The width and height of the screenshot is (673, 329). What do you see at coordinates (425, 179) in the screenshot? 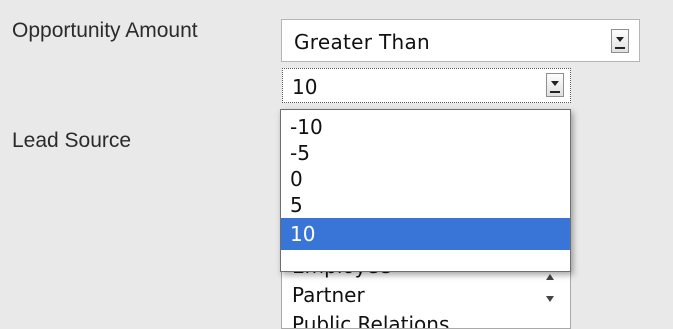
I see `amount-option: 0` at bounding box center [425, 179].